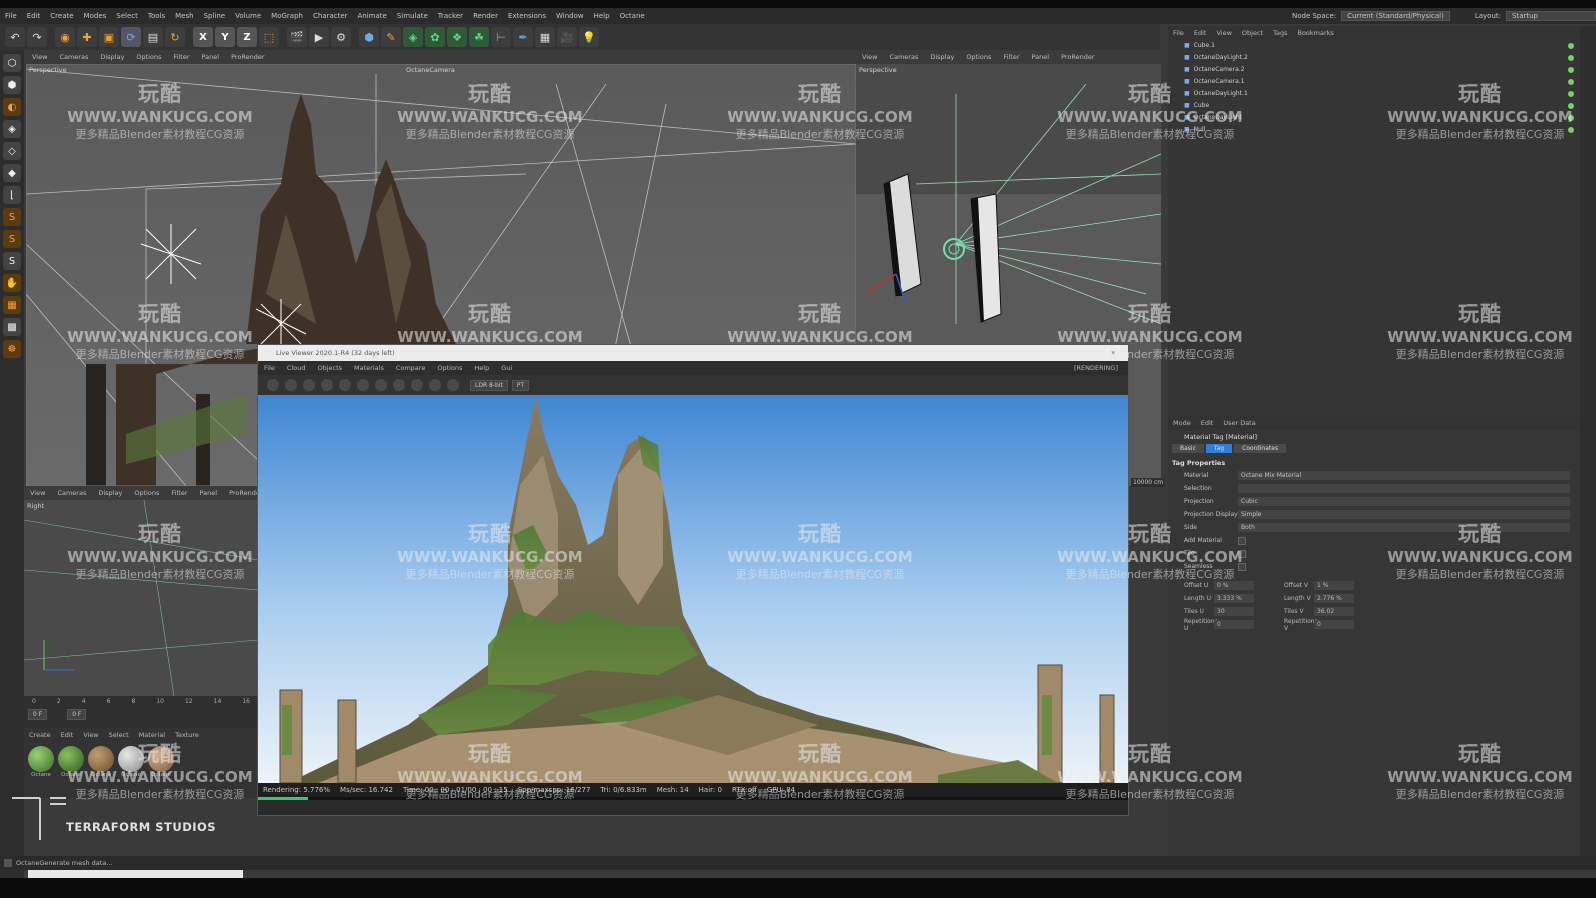  Describe the element at coordinates (12, 217) in the screenshot. I see `snap-icon: S` at that location.